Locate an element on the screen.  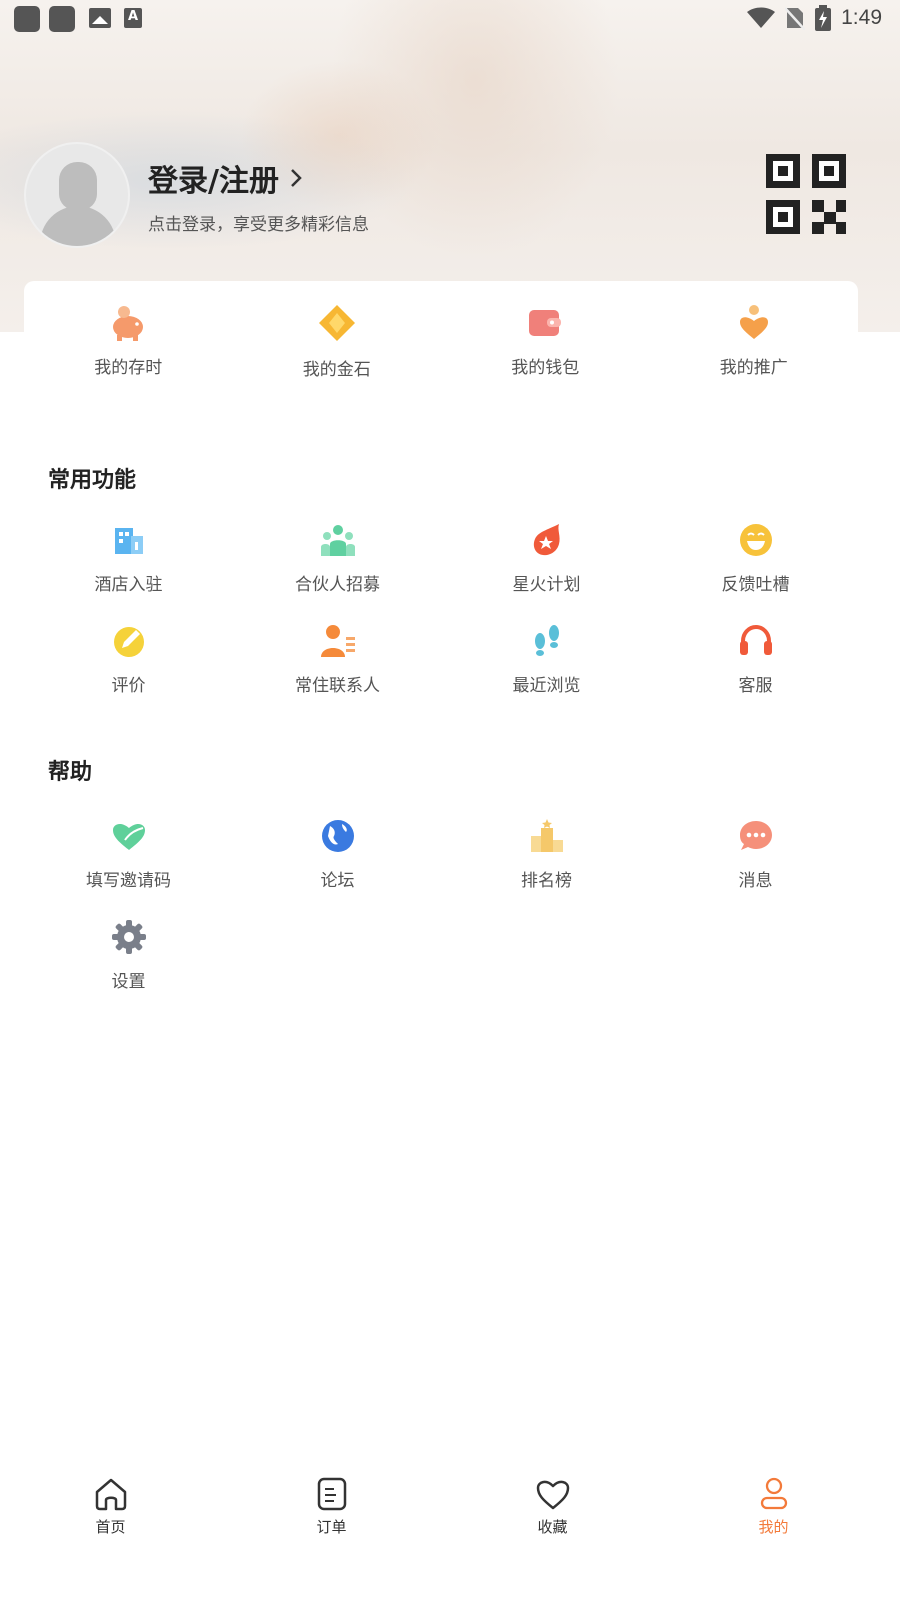
tab-favorites: 收藏 is located at coordinates (552, 1515).